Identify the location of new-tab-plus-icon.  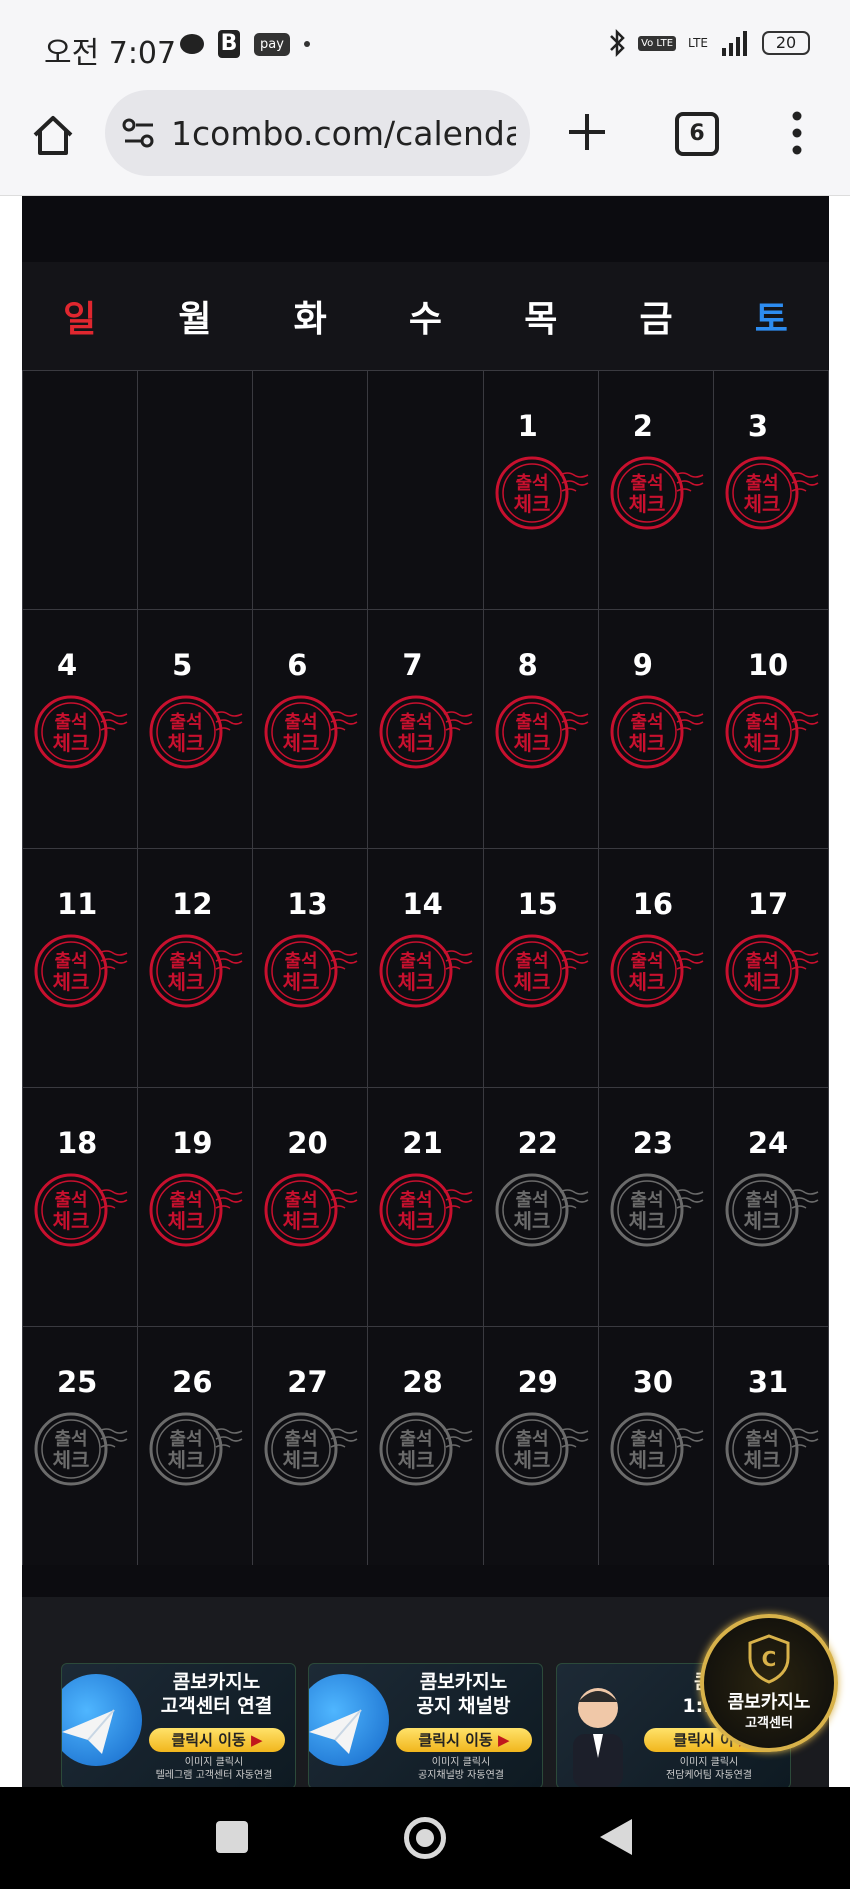
(587, 132).